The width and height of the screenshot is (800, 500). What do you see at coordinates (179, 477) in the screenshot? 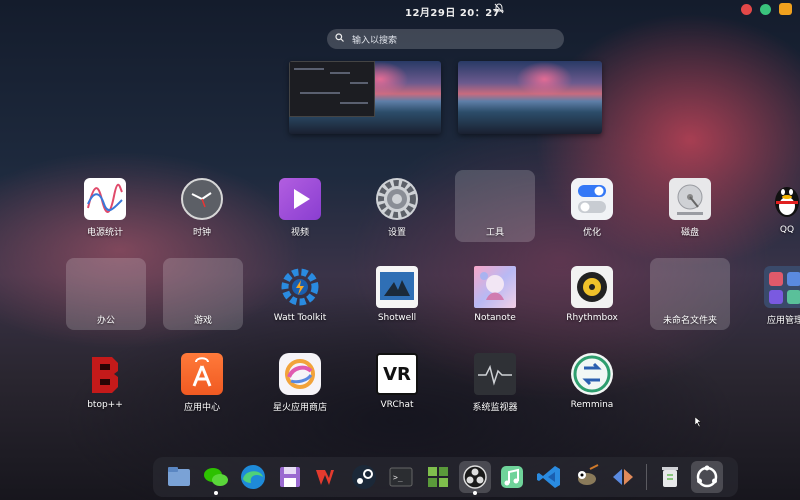
I see `files-icon` at bounding box center [179, 477].